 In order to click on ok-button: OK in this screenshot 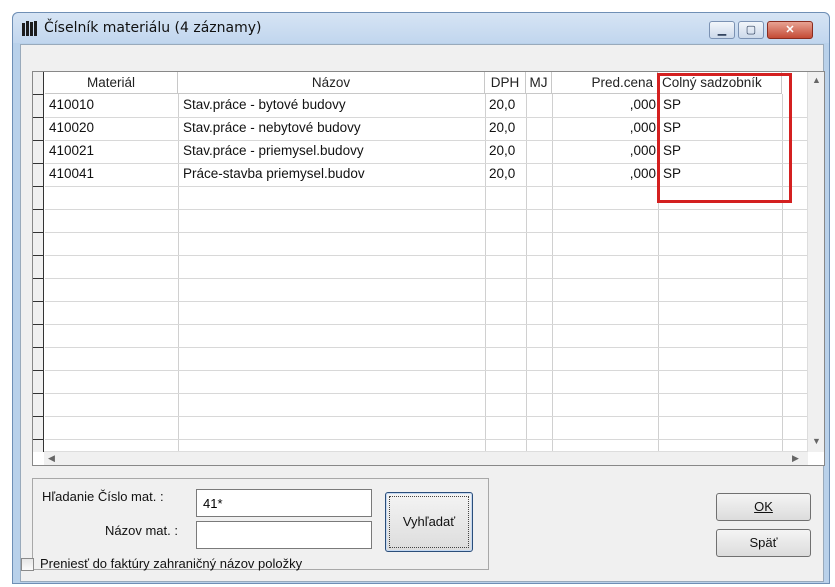, I will do `click(763, 507)`.